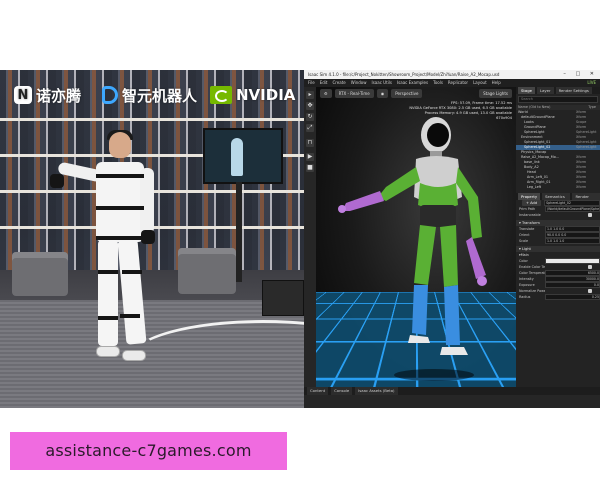 This screenshot has width=600, height=480. I want to click on tab-content: Content, so click(318, 391).